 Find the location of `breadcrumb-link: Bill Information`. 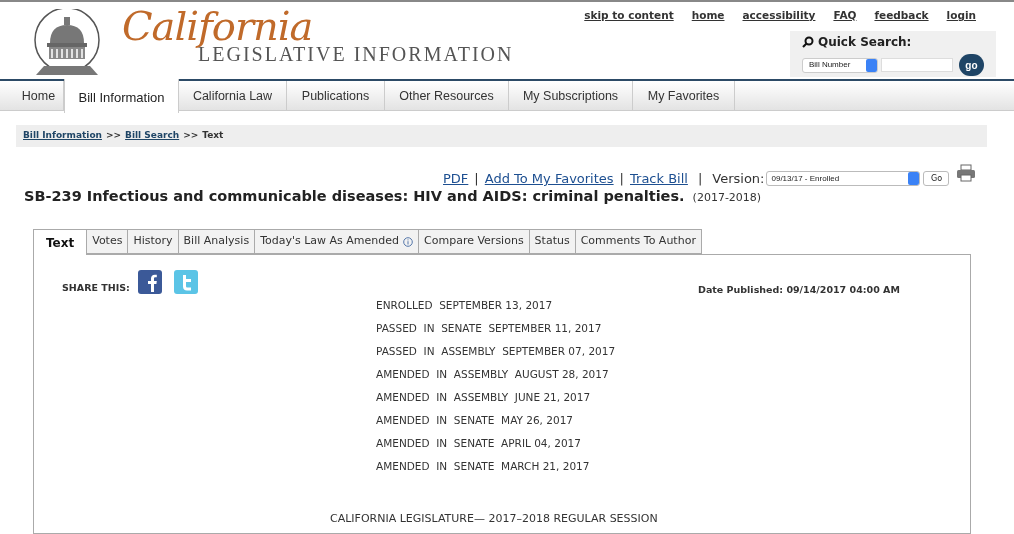

breadcrumb-link: Bill Information is located at coordinates (62, 136).